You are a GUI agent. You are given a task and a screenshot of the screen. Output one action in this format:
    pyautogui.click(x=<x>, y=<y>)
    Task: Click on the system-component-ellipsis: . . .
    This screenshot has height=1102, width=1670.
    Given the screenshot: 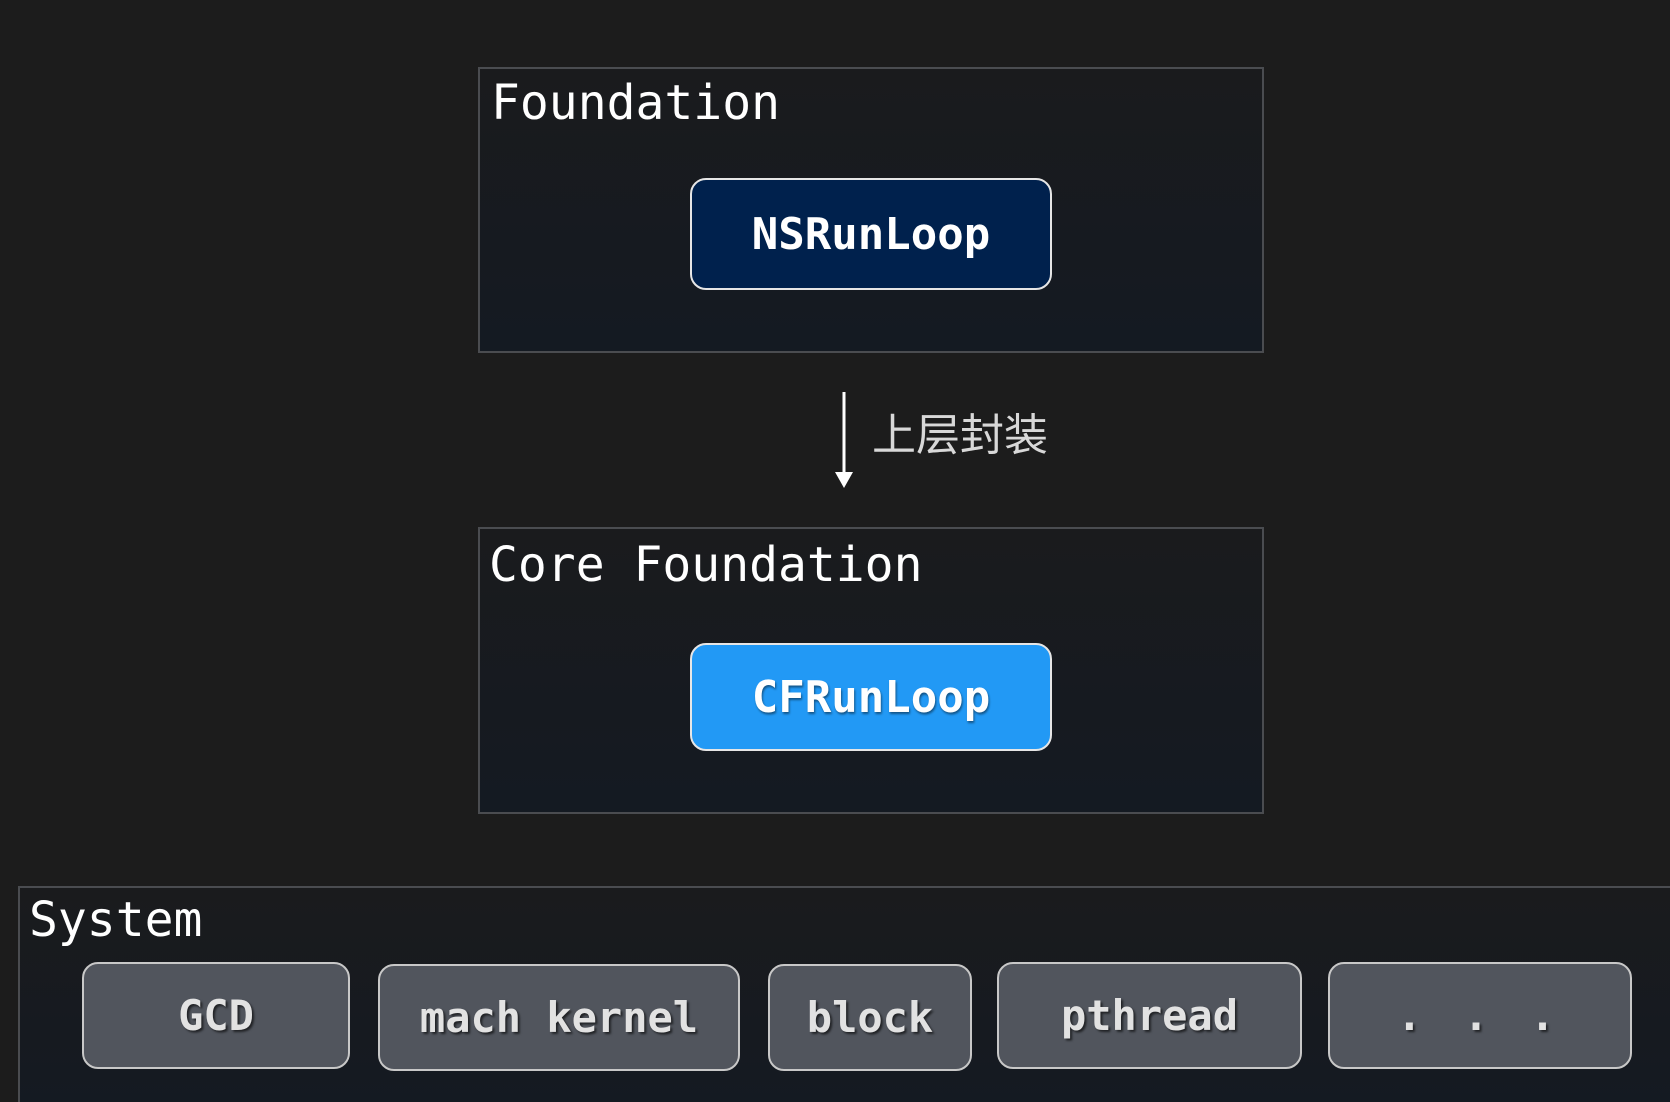 What is the action you would take?
    pyautogui.click(x=1480, y=1015)
    